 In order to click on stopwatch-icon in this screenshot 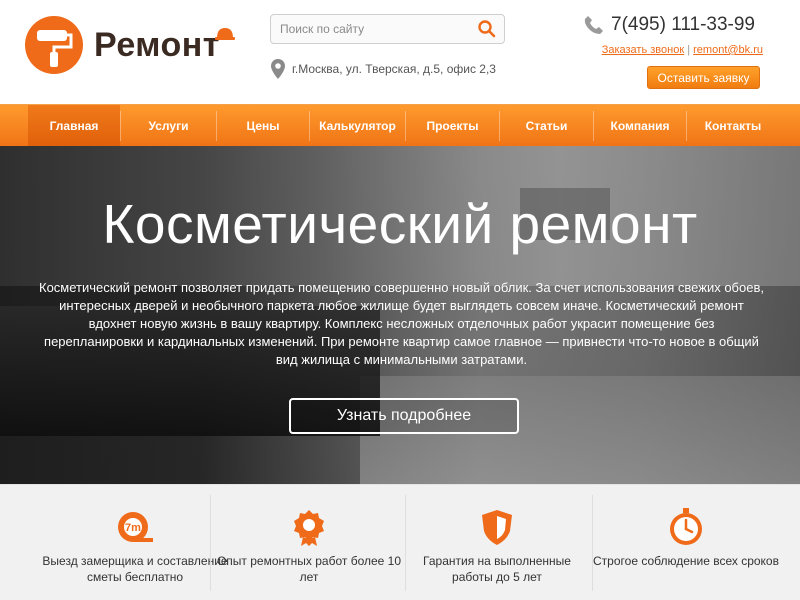, I will do `click(686, 526)`.